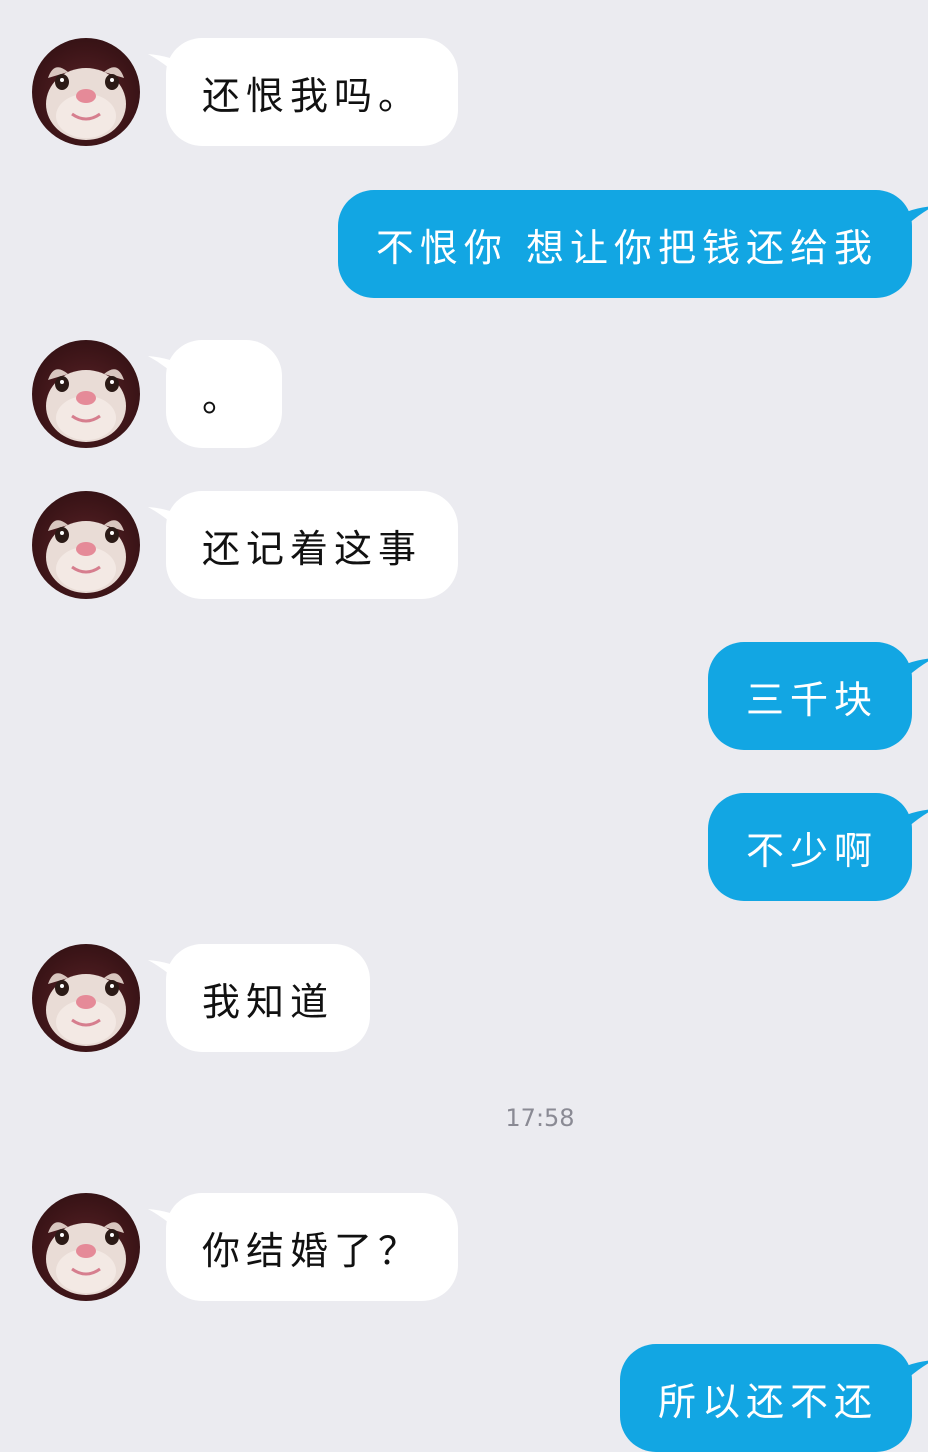 The image size is (928, 1452). I want to click on incoming-message-bubble: 还恨我吗。, so click(312, 92).